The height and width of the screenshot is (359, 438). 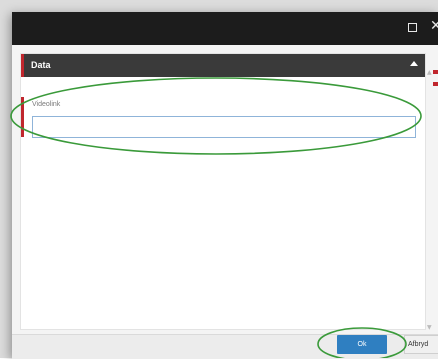 I want to click on cancel-button: Afbryd, so click(x=421, y=344).